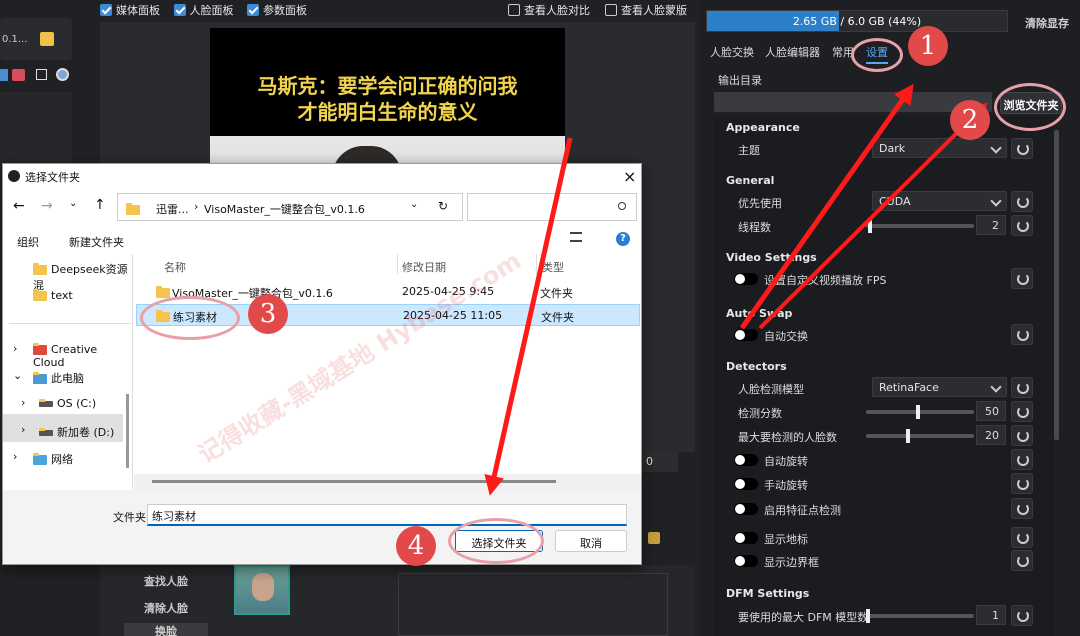 The width and height of the screenshot is (1080, 636). I want to click on arrow-to-settings-tab, so click(826, 206).